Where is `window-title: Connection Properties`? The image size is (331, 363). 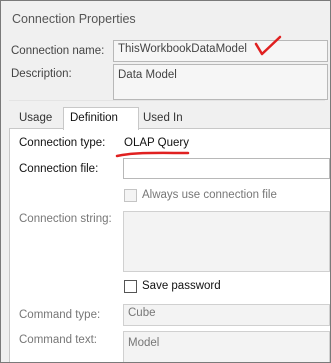
window-title: Connection Properties is located at coordinates (74, 19).